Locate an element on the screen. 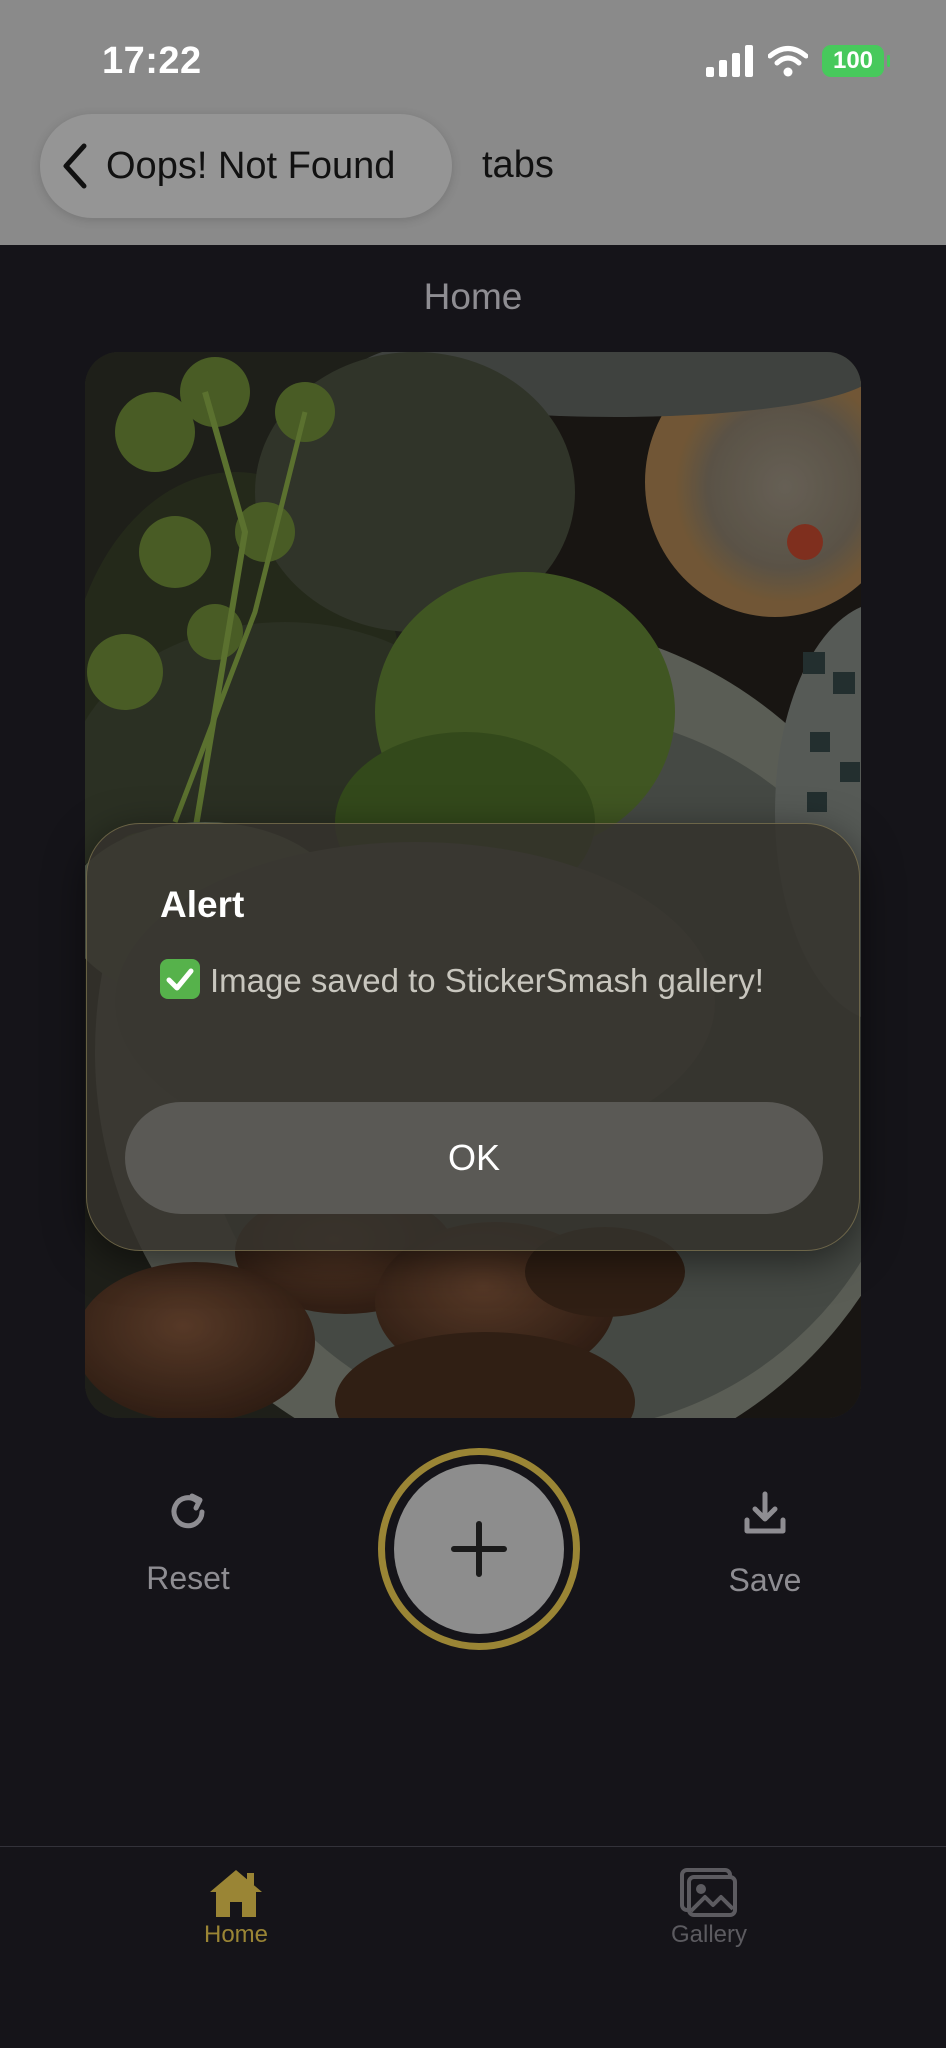 The image size is (946, 2048). alert-message-text: Image saved to StickerSmash gallery! is located at coordinates (487, 980).